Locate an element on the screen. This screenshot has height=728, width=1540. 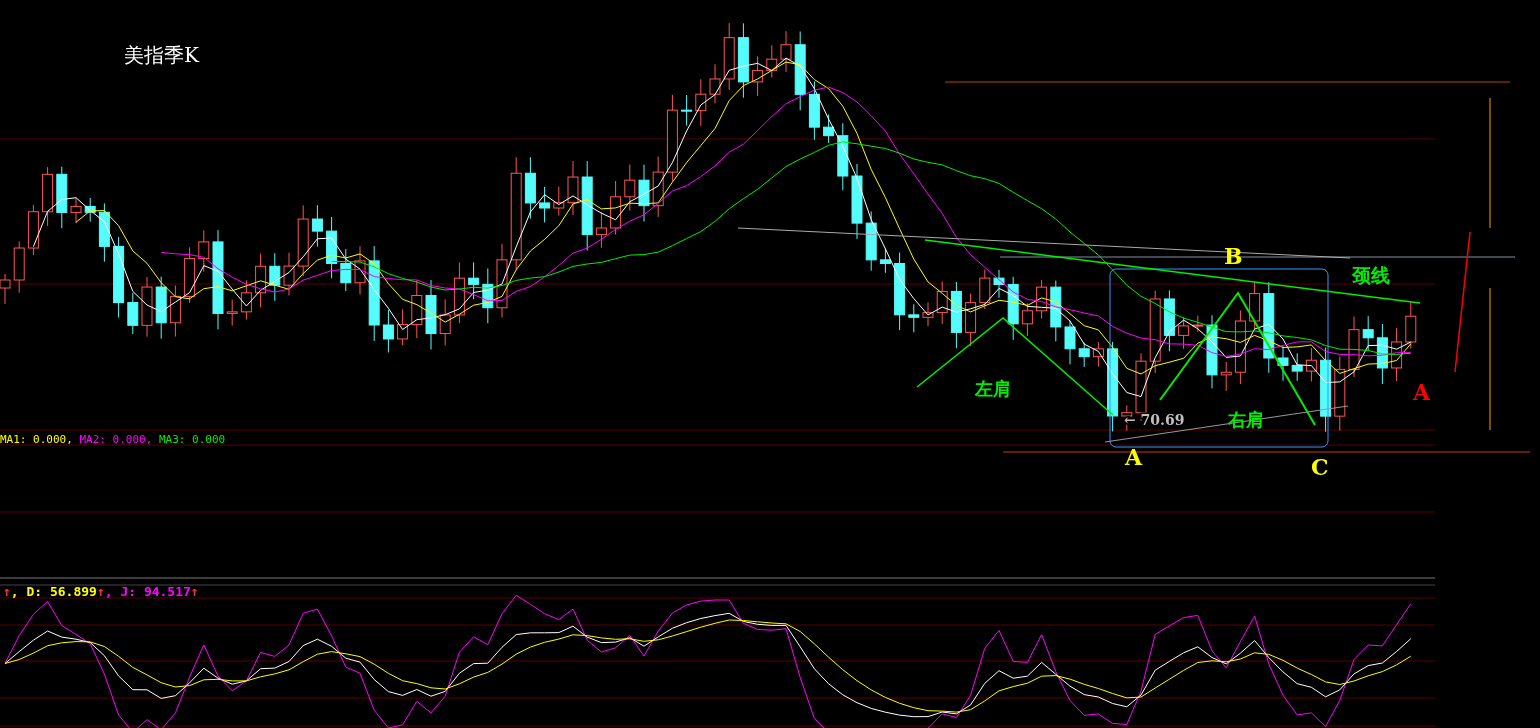
chart-annotation: 右肩 is located at coordinates (1246, 419).